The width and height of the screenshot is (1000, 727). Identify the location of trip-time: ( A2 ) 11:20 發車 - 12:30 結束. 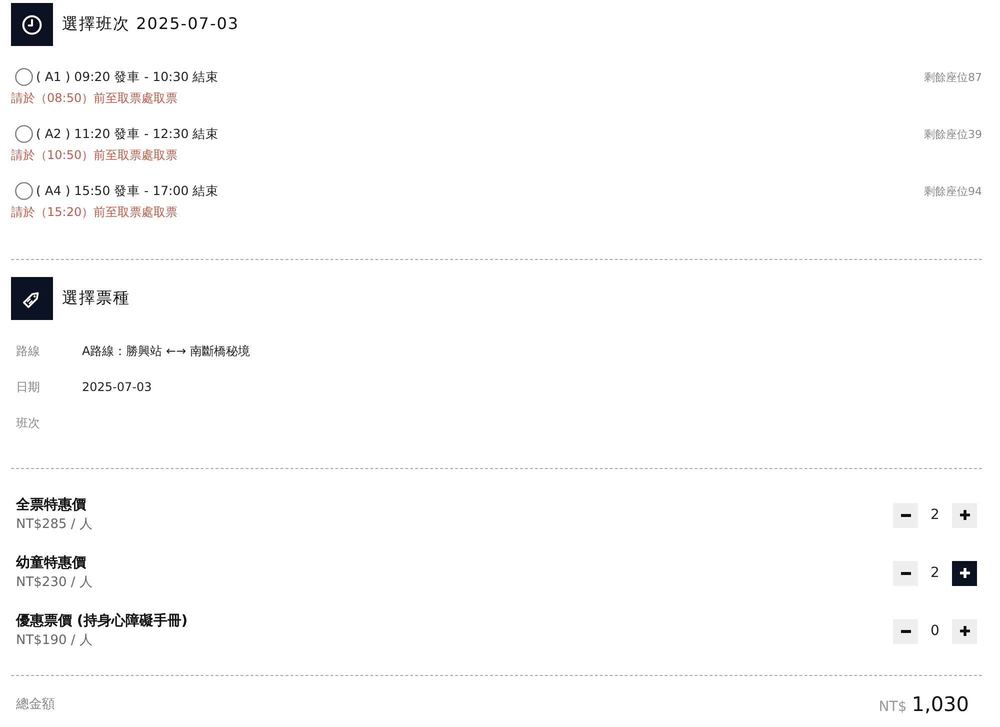
(127, 134).